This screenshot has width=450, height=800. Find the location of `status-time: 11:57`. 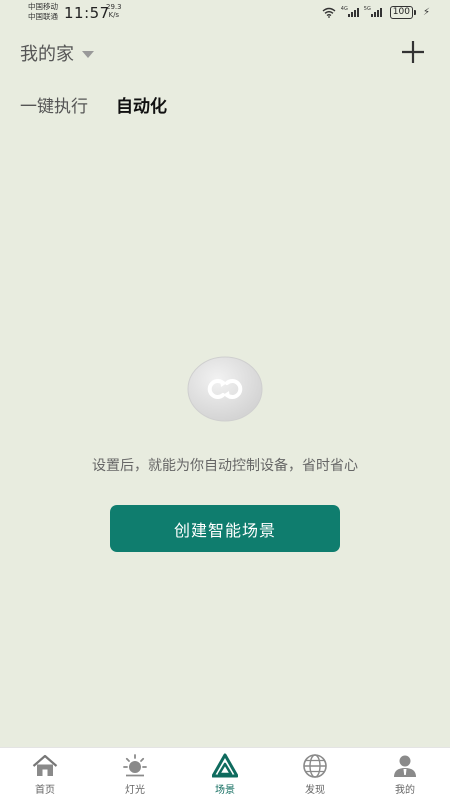

status-time: 11:57 is located at coordinates (87, 13).